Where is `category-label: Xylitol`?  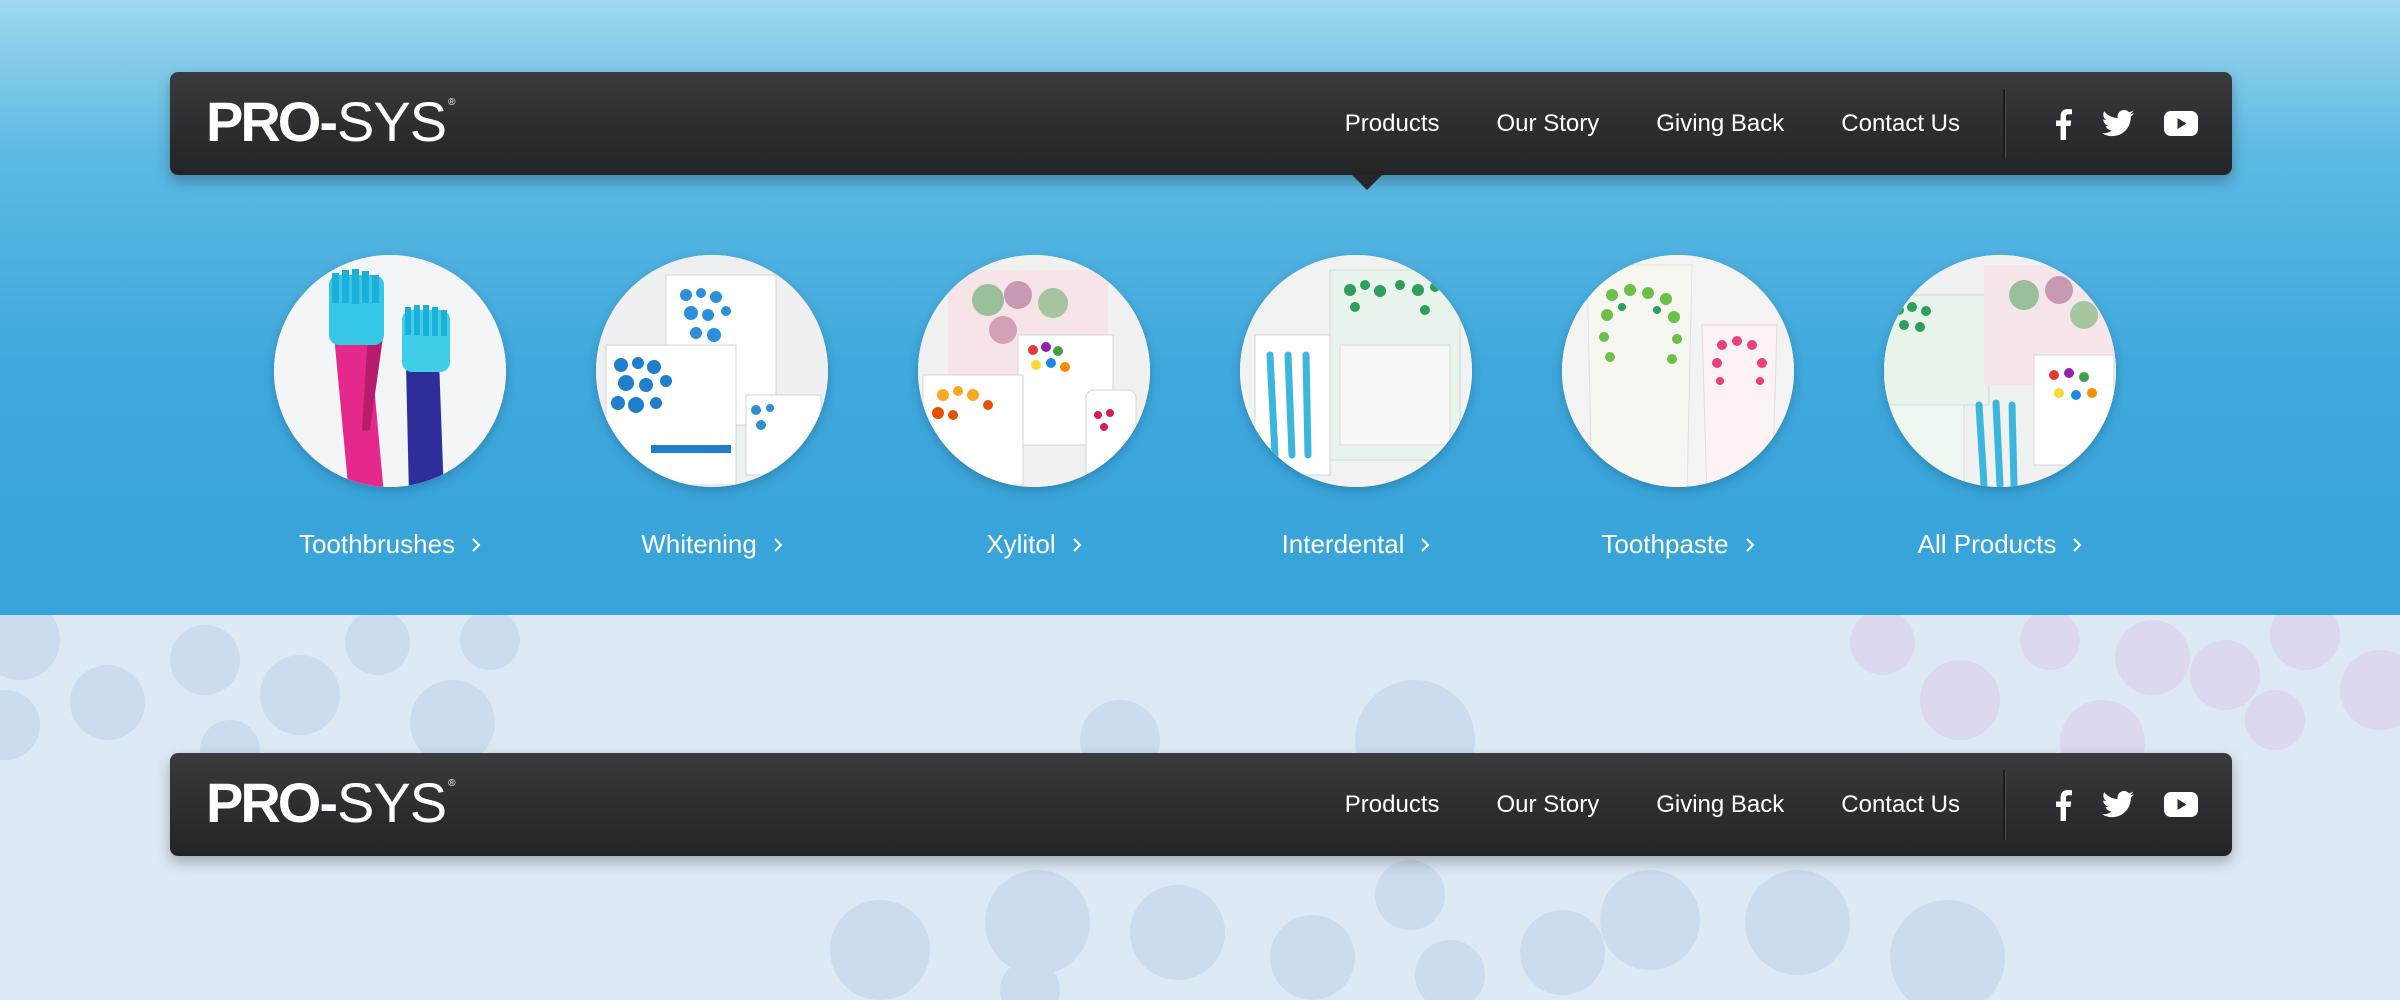 category-label: Xylitol is located at coordinates (1034, 544).